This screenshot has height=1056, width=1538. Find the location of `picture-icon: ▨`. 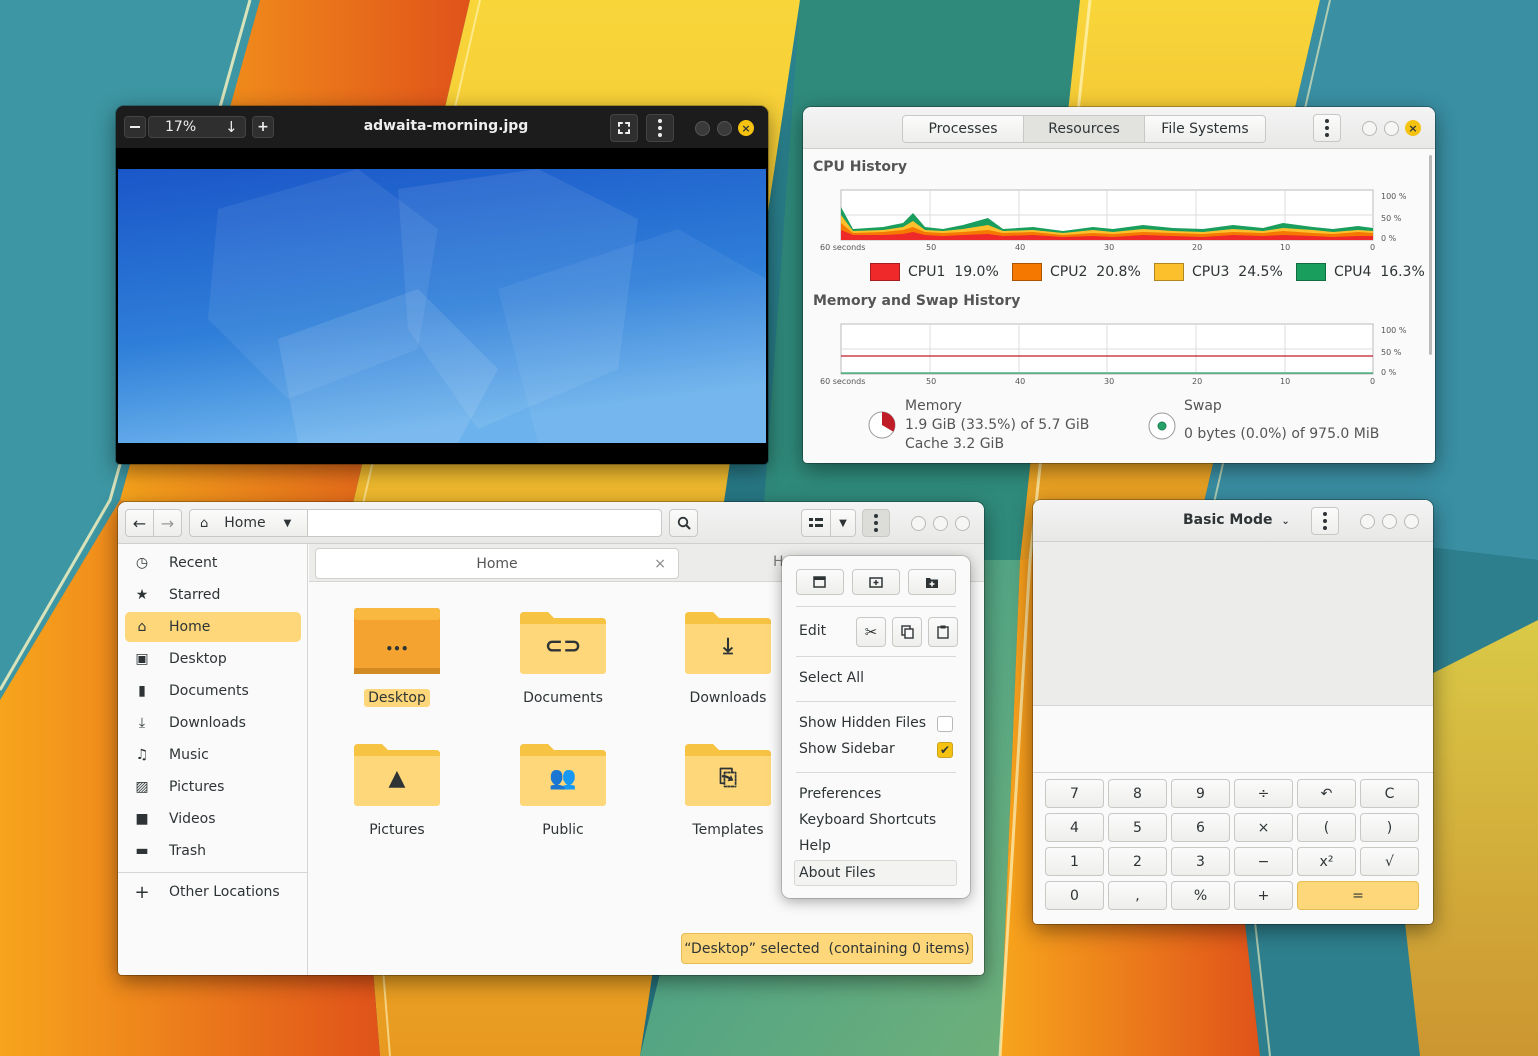

picture-icon: ▨ is located at coordinates (142, 787).